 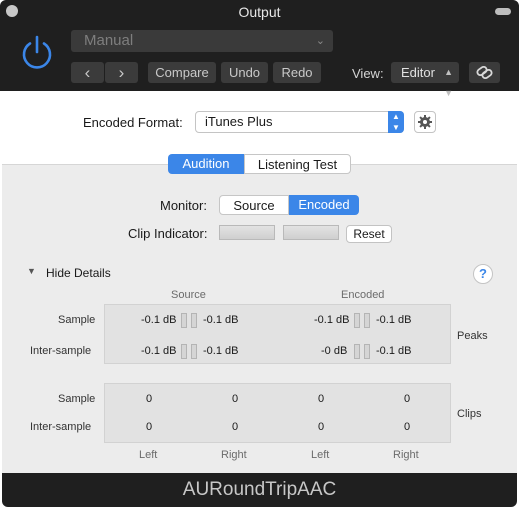 What do you see at coordinates (61, 427) in the screenshot?
I see `clips-inter-sample-label: Inter-sample` at bounding box center [61, 427].